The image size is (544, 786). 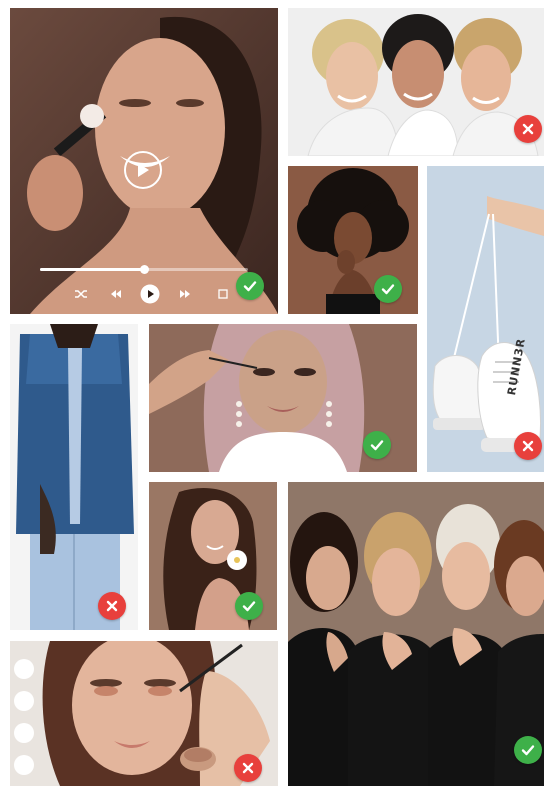 I want to click on tile-denim-jacket, so click(x=74, y=477).